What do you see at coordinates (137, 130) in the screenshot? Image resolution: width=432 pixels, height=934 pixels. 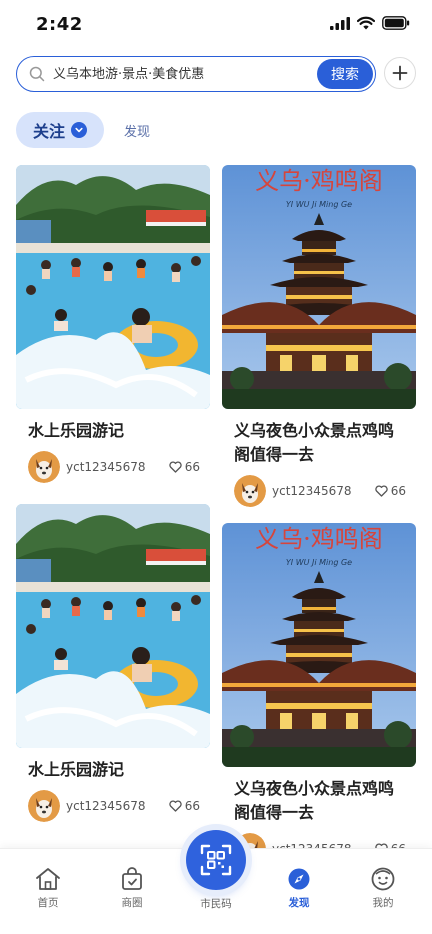 I see `tab-discover: 发现` at bounding box center [137, 130].